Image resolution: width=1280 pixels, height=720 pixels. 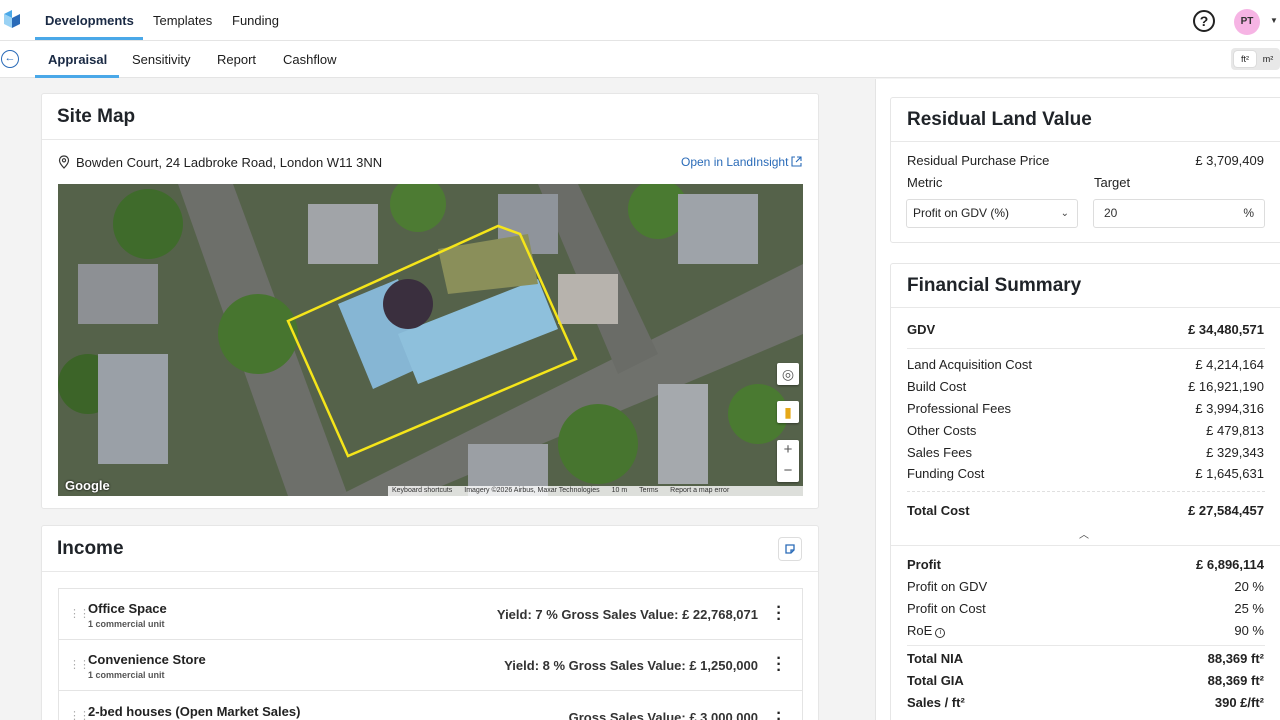 I want to click on question-circle-icon: ?, so click(x=1204, y=21).